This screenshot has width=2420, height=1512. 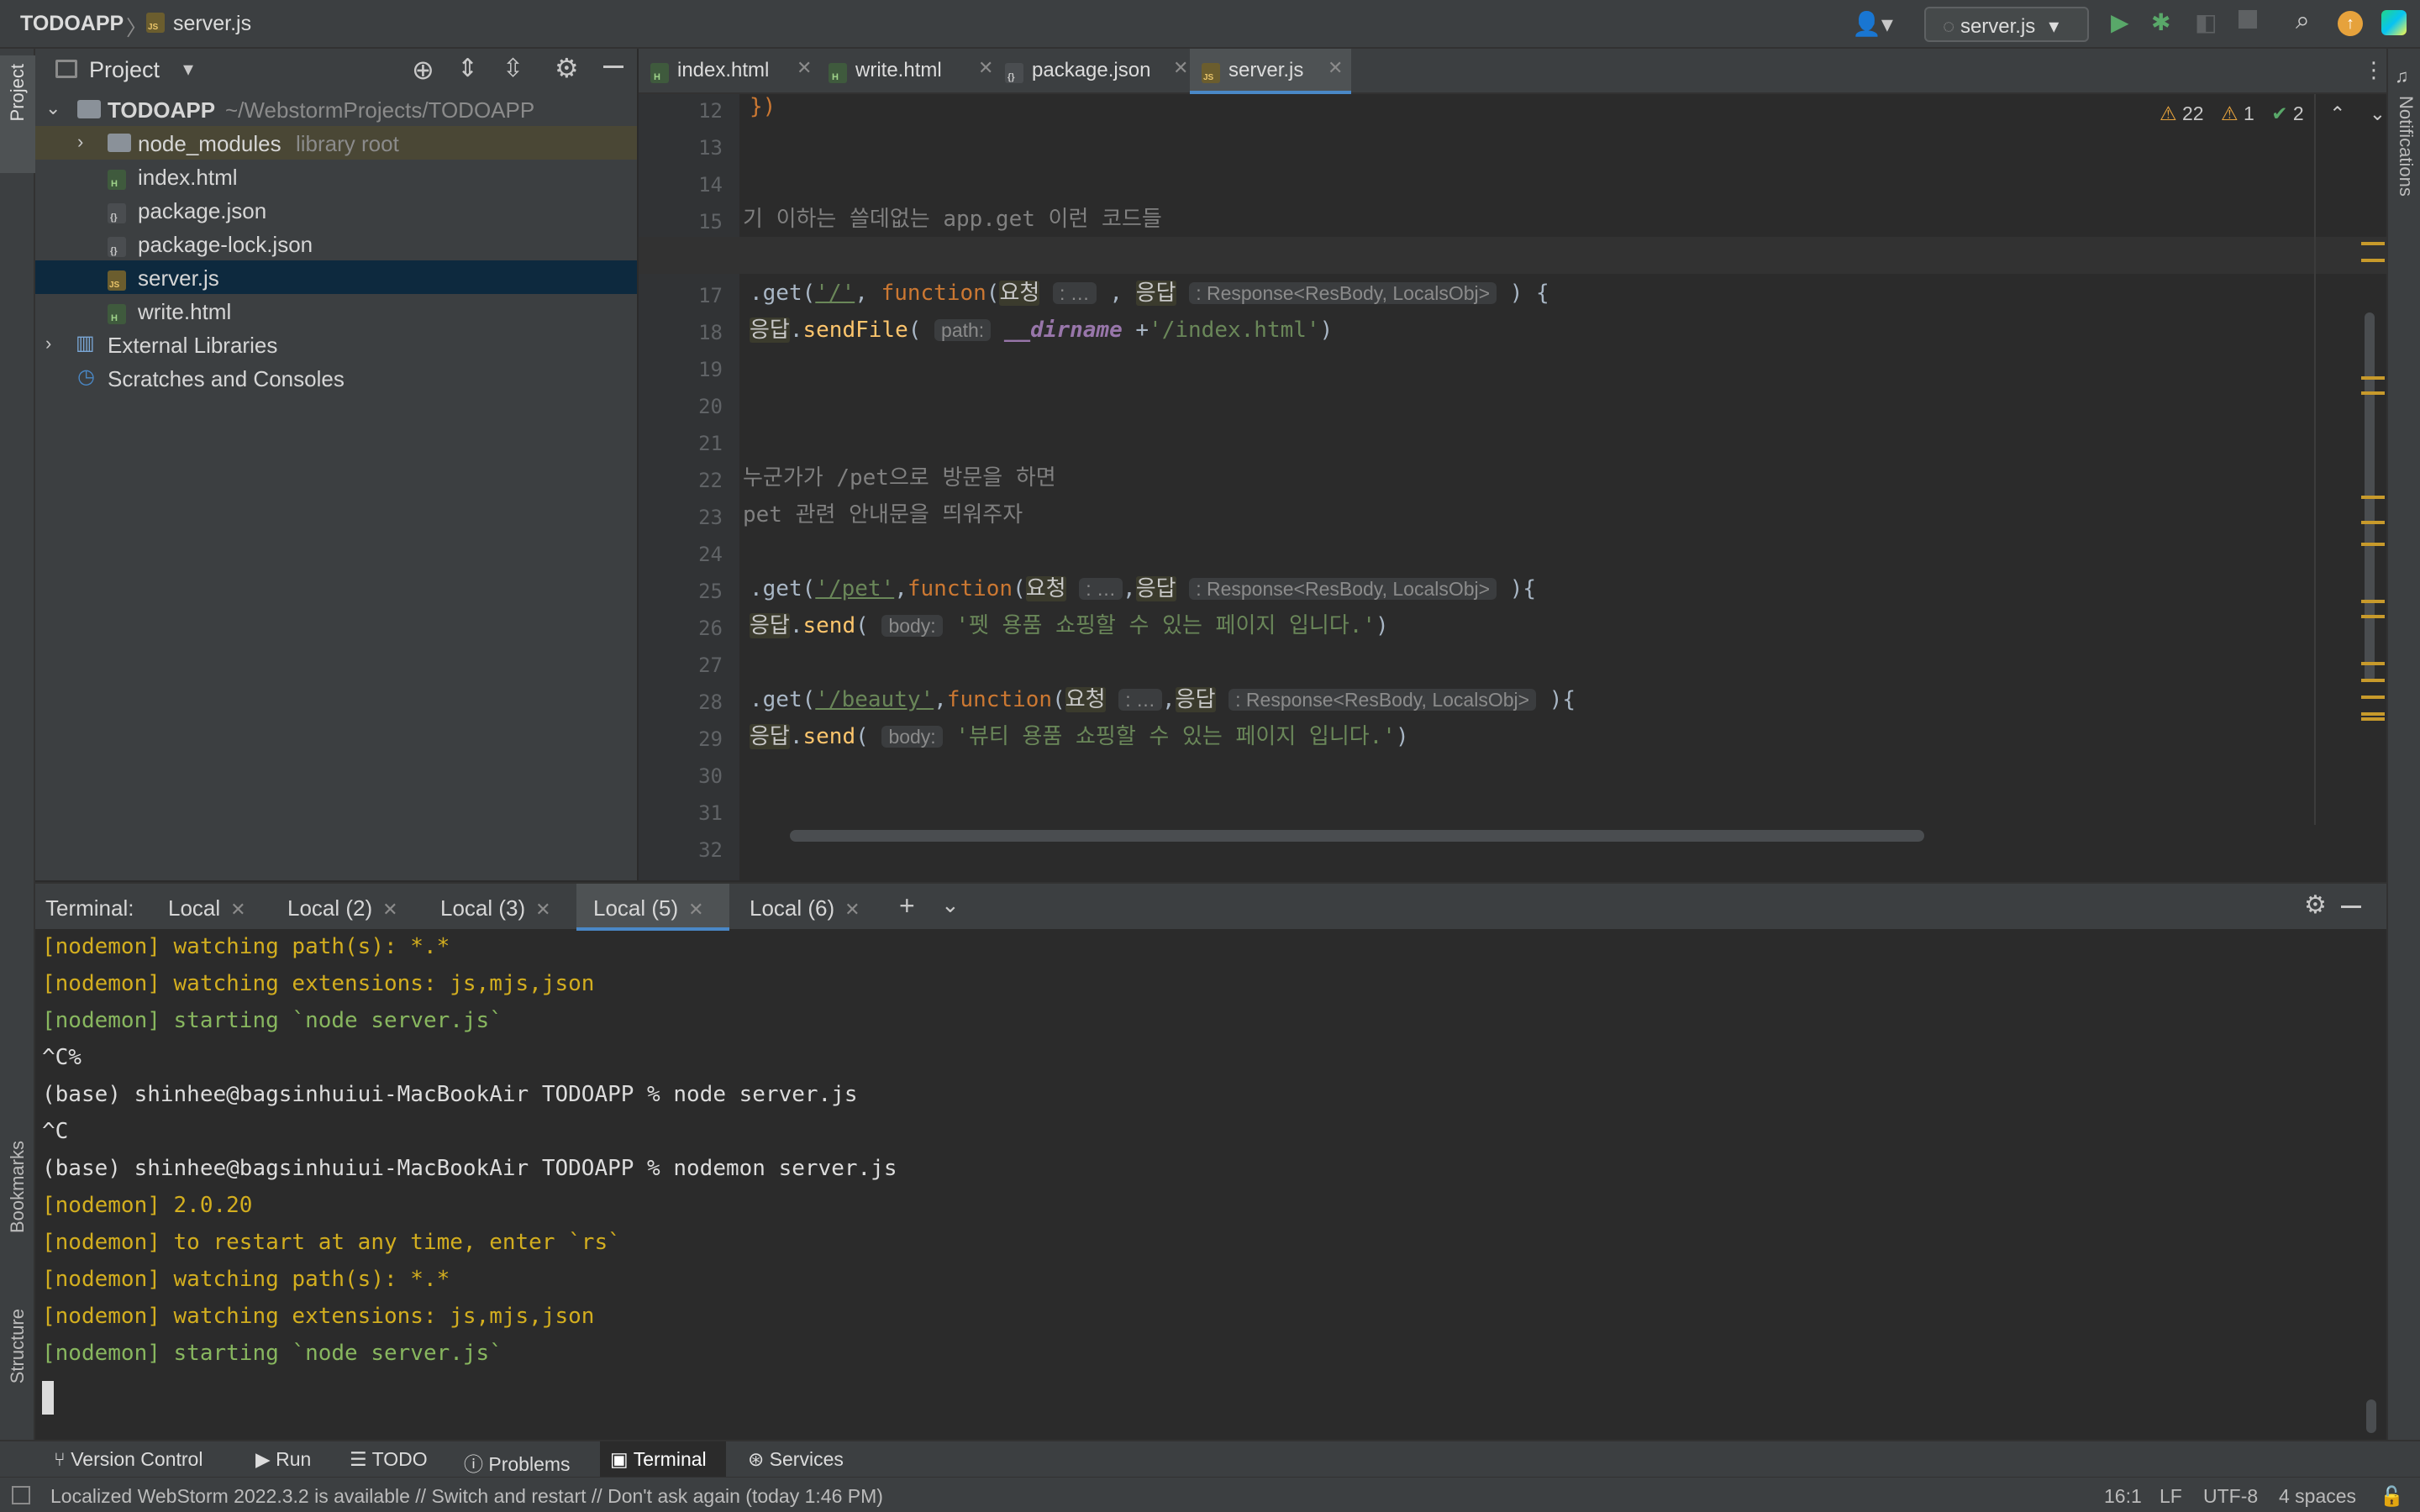 I want to click on tree-item-package-lock-json: package-lock.json, so click(x=336, y=243).